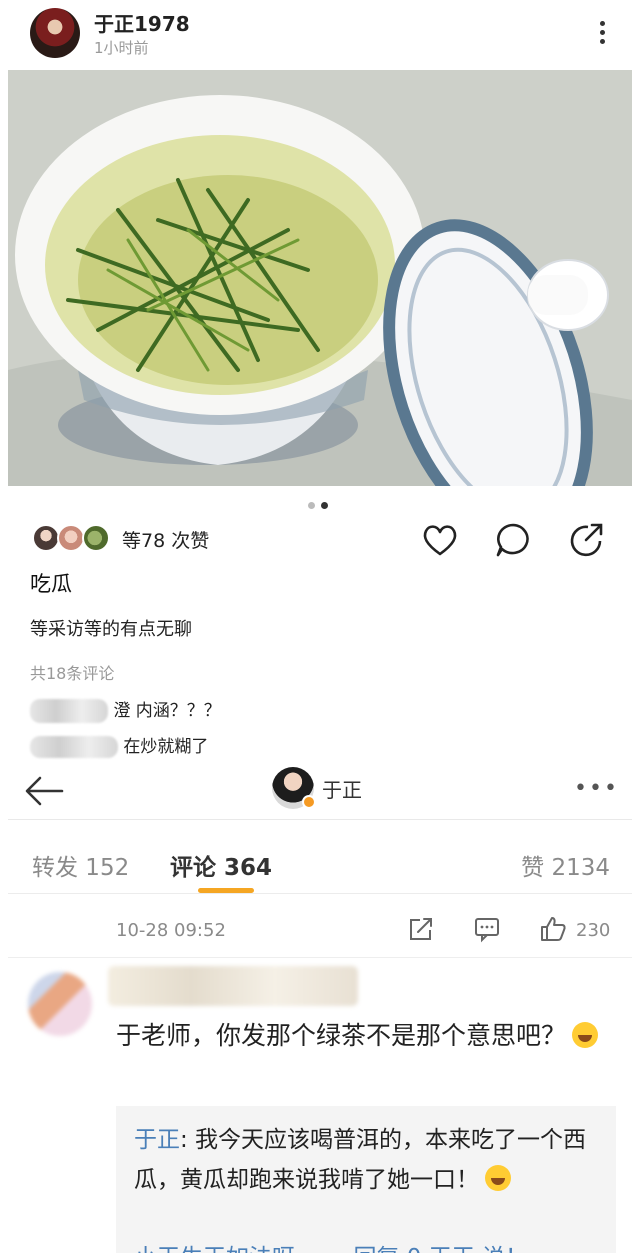 This screenshot has height=1253, width=640. I want to click on likes-row: 等78 次赞, so click(325, 540).